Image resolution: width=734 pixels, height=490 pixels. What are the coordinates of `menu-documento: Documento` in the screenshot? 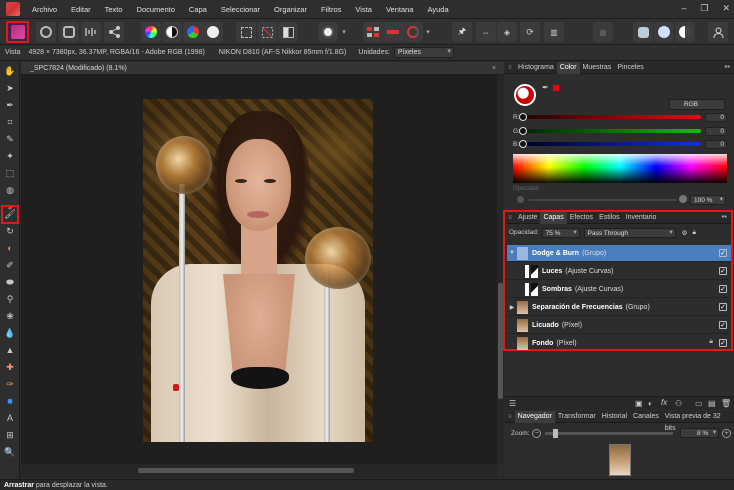 It's located at (156, 9).